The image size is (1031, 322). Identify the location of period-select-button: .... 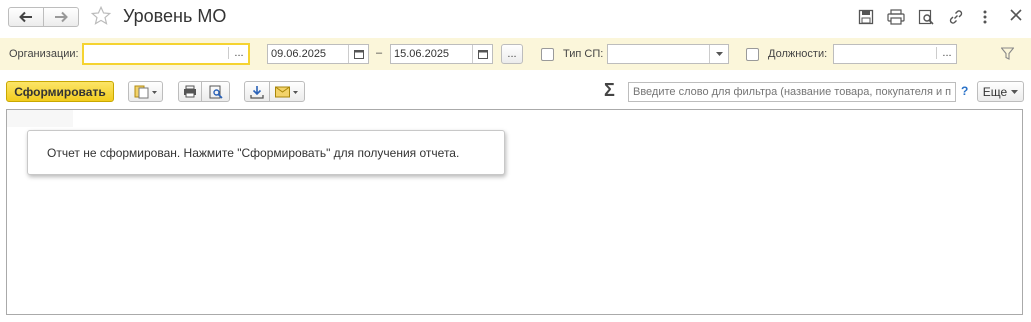
(512, 54).